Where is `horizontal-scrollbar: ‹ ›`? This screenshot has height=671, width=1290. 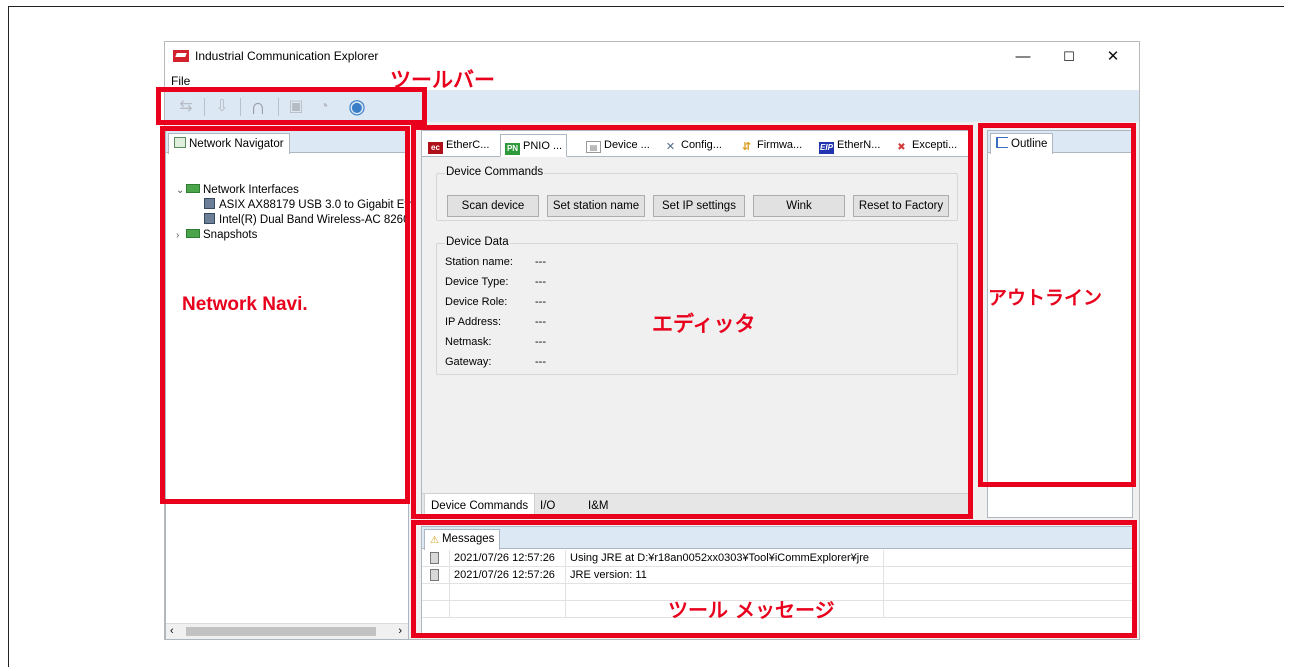 horizontal-scrollbar: ‹ › is located at coordinates (287, 631).